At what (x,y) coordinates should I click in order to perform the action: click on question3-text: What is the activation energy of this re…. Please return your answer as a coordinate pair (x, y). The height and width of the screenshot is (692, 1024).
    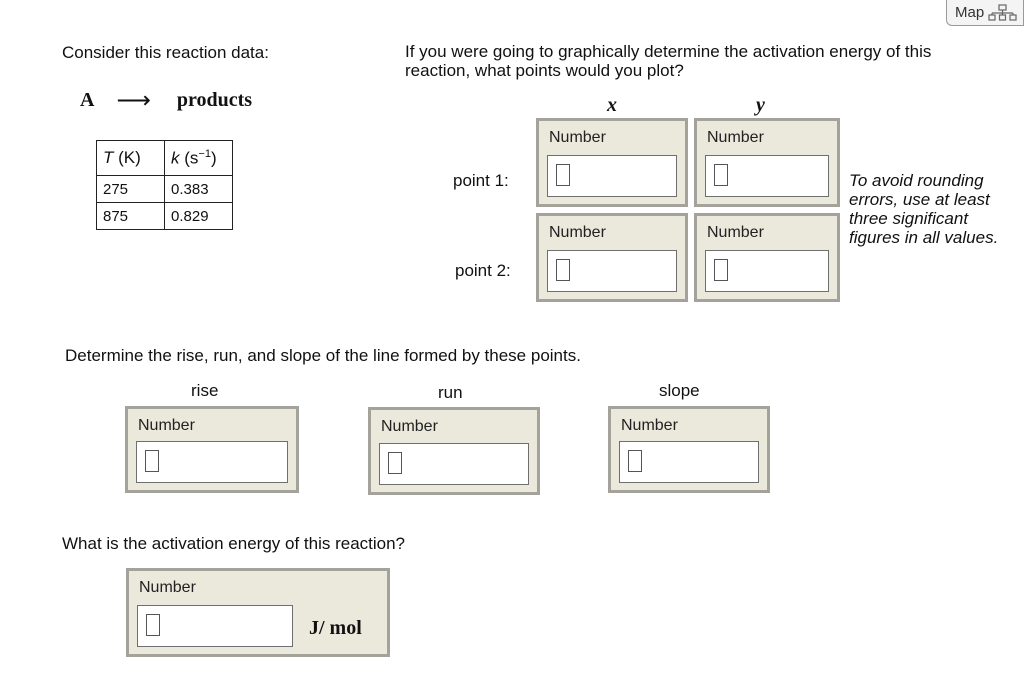
    Looking at the image, I should click on (234, 543).